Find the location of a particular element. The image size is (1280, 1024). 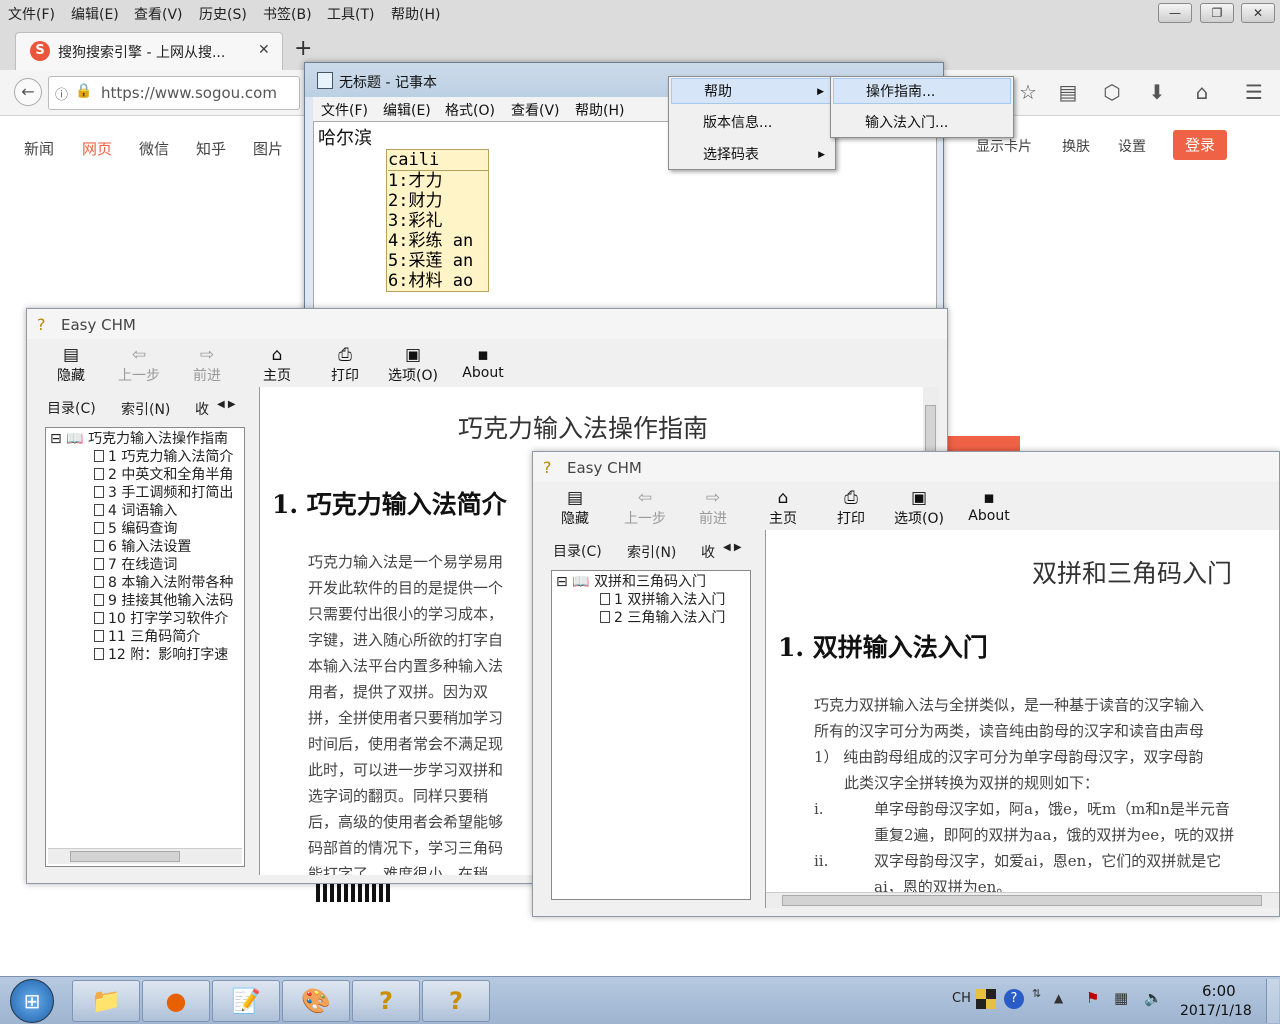

tree-item: 11 三角码简介 is located at coordinates (147, 637).